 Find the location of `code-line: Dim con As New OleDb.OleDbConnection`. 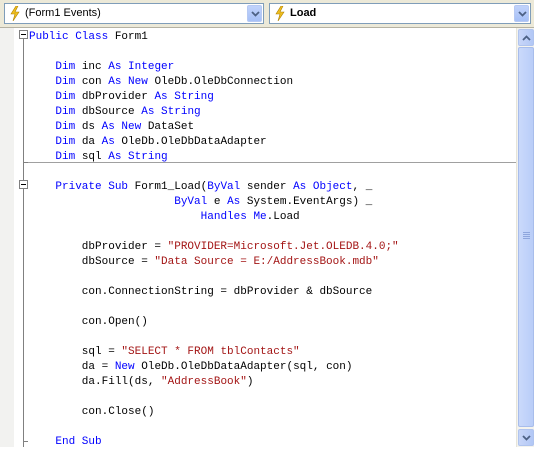

code-line: Dim con As New OleDb.OleDbConnection is located at coordinates (161, 82).